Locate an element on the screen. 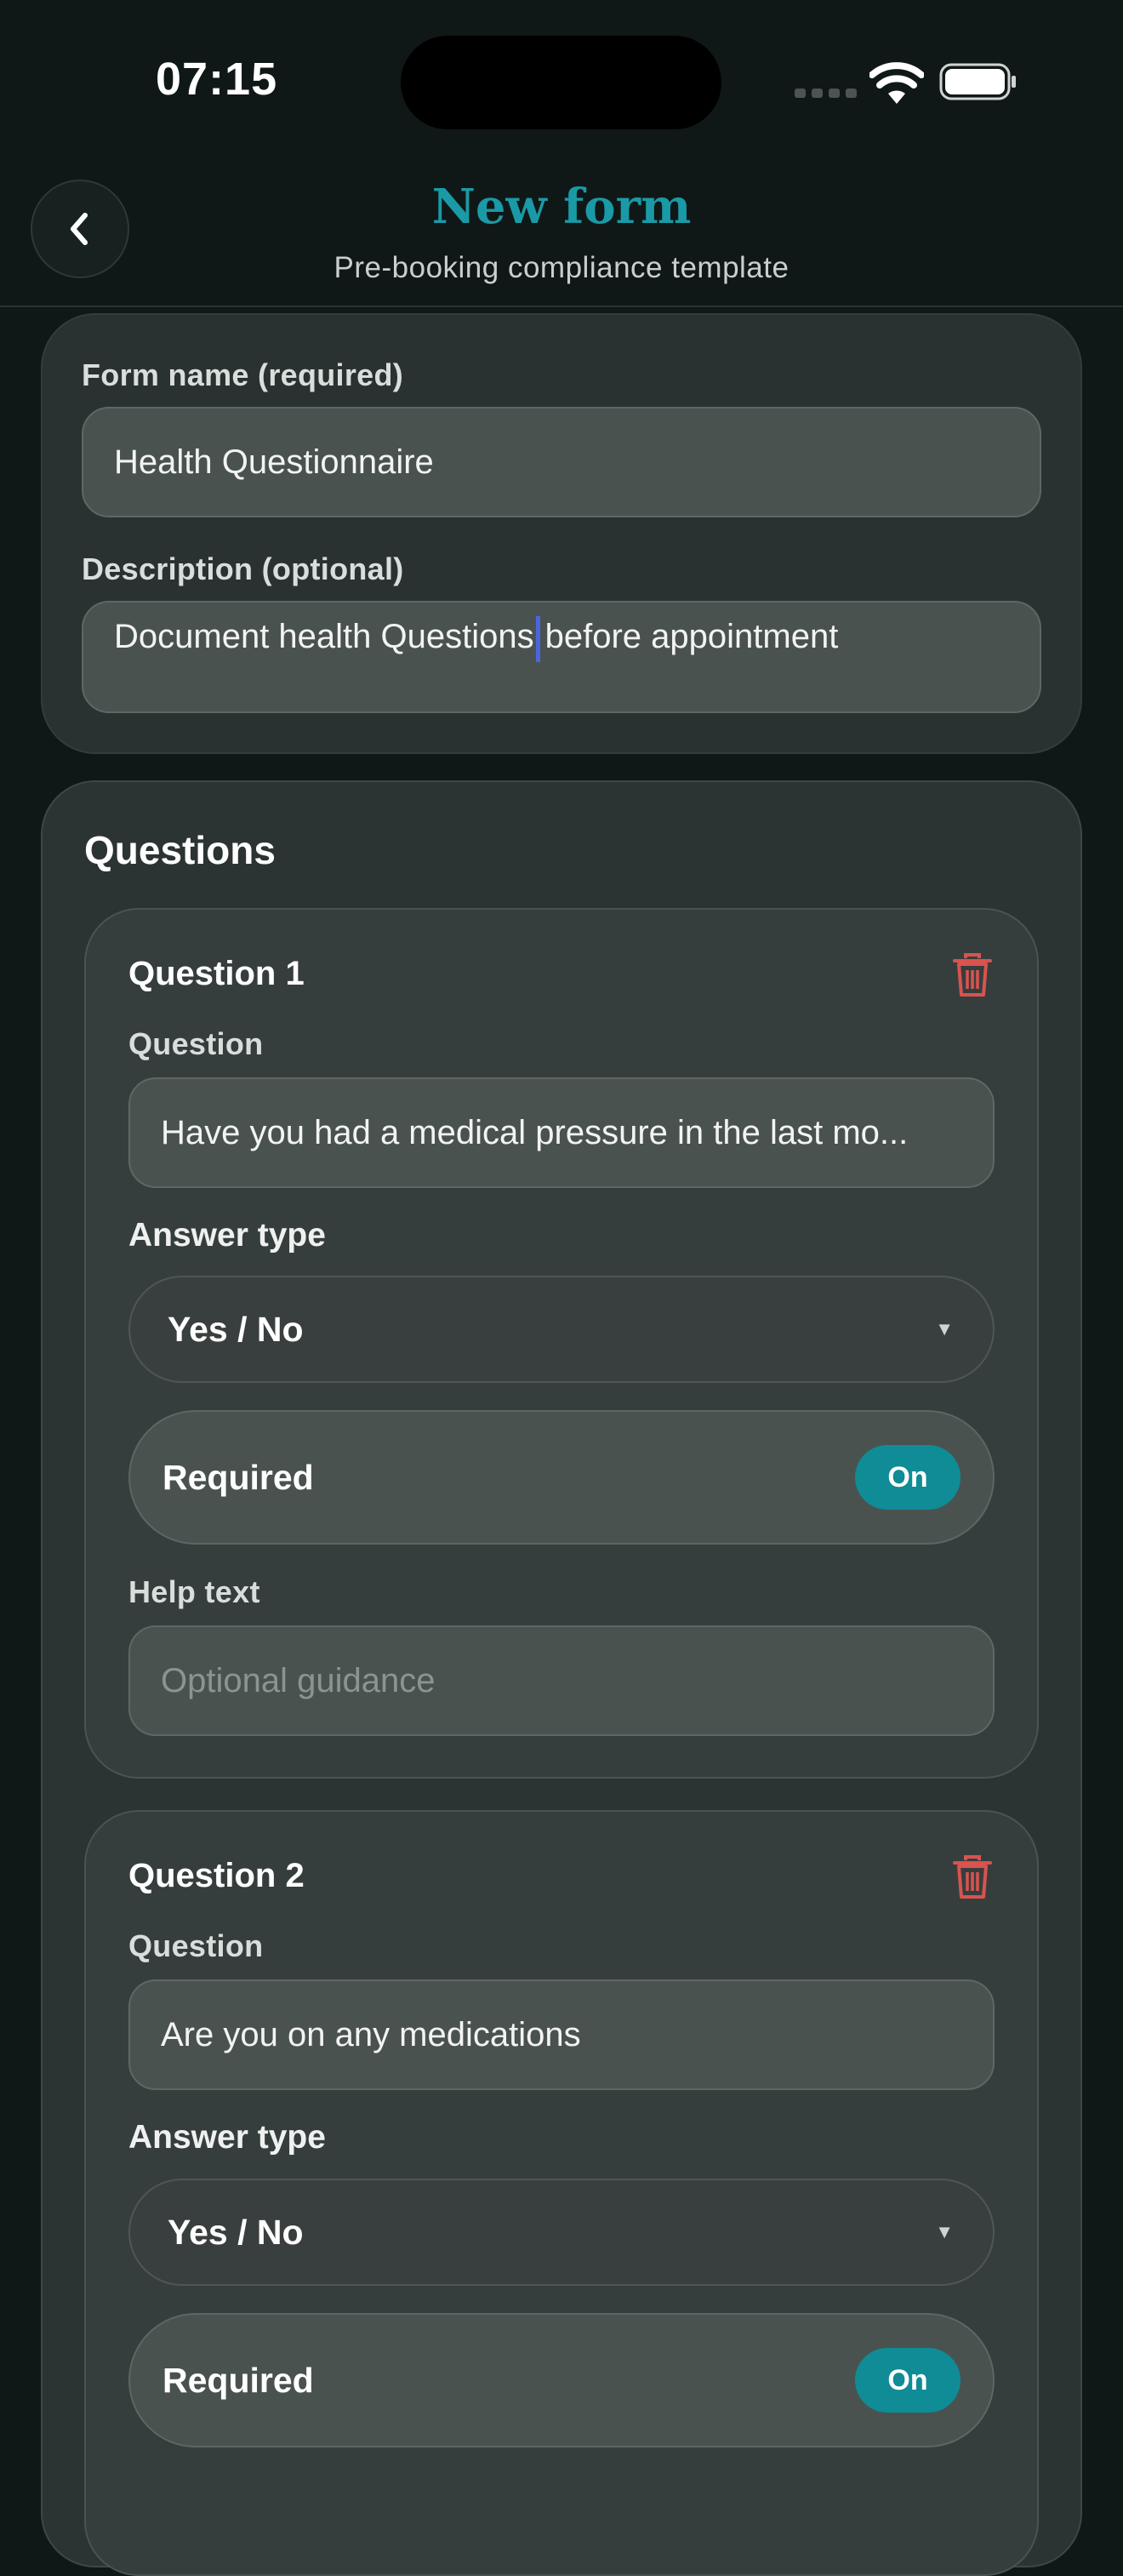 Image resolution: width=1123 pixels, height=2576 pixels. form-name-value: Health Questionnaire is located at coordinates (274, 462).